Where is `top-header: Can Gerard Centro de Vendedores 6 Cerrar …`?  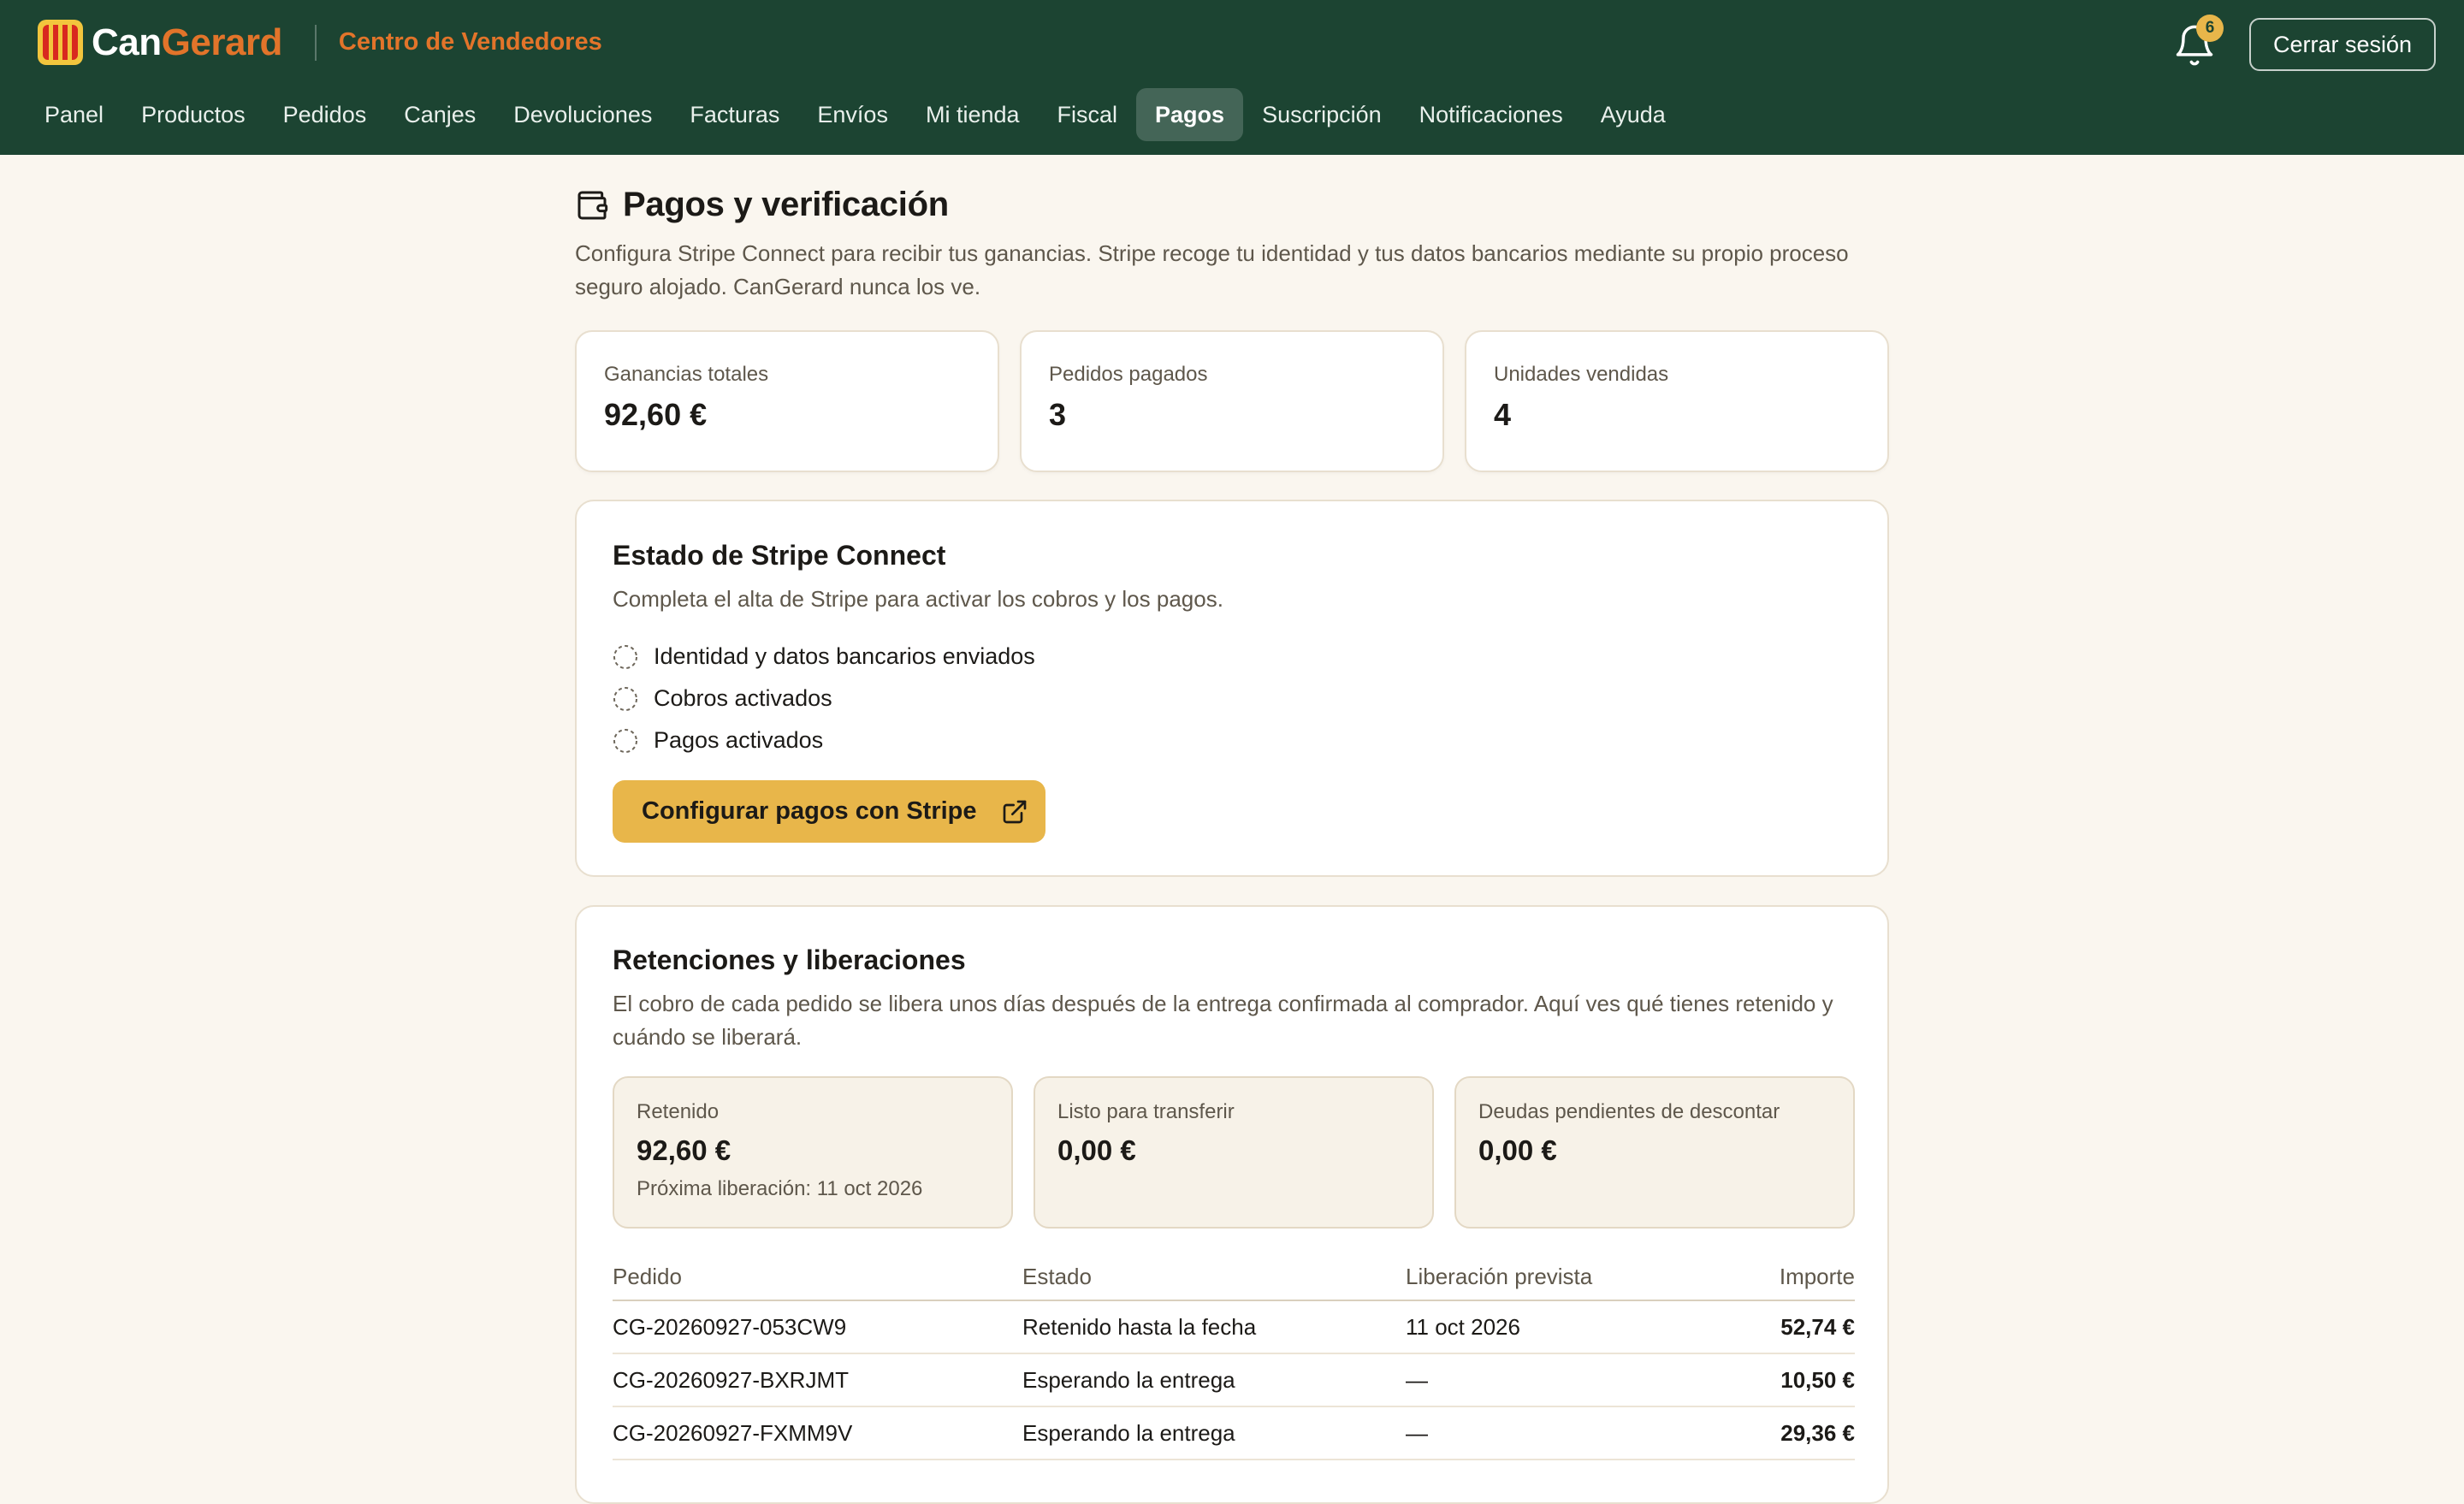
top-header: Can Gerard Centro de Vendedores 6 Cerrar … is located at coordinates (1232, 77).